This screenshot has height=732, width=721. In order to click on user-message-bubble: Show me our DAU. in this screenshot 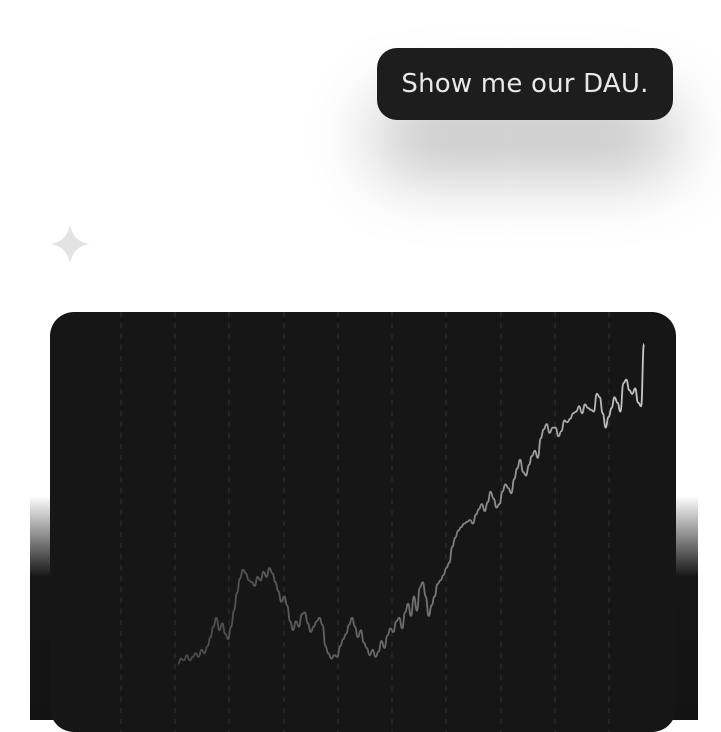, I will do `click(525, 84)`.